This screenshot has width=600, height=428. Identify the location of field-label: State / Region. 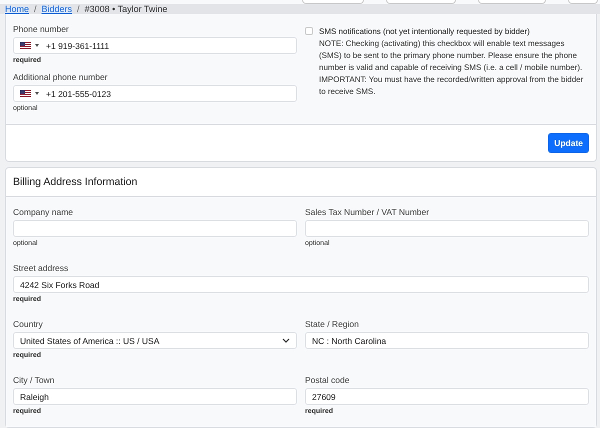
(332, 324).